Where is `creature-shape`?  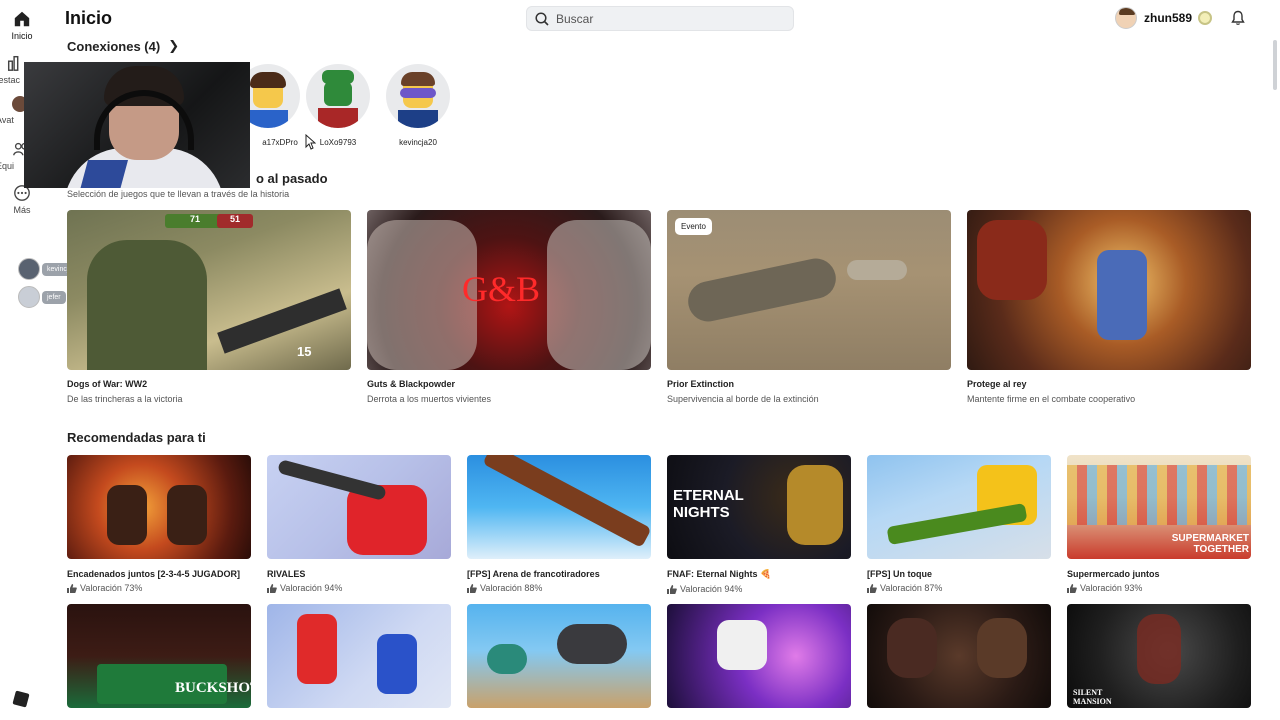 creature-shape is located at coordinates (592, 644).